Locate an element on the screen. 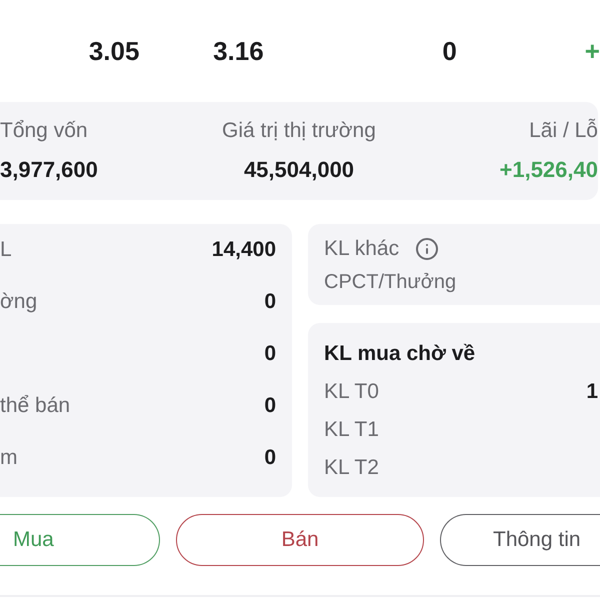 The width and height of the screenshot is (600, 600). summary-value: +1,526,40 is located at coordinates (549, 170).